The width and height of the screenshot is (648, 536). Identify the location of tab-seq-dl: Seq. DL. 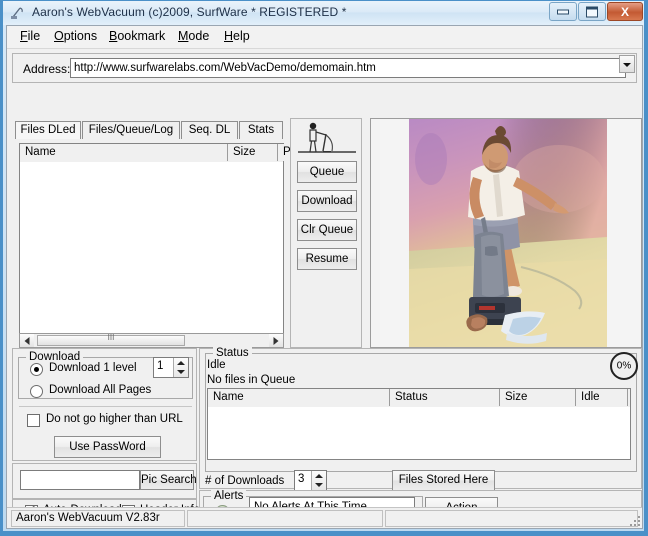
(209, 130).